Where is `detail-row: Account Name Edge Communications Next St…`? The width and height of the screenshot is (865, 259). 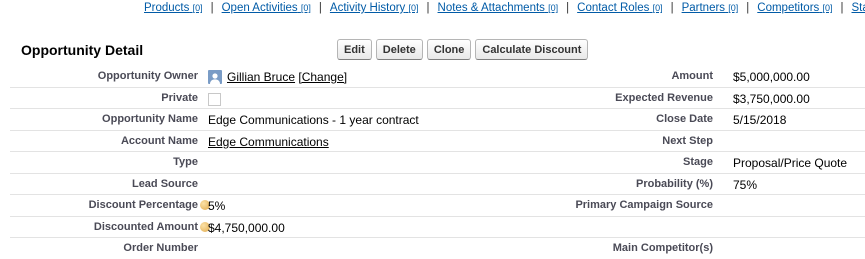 detail-row: Account Name Edge Communications Next St… is located at coordinates (437, 142).